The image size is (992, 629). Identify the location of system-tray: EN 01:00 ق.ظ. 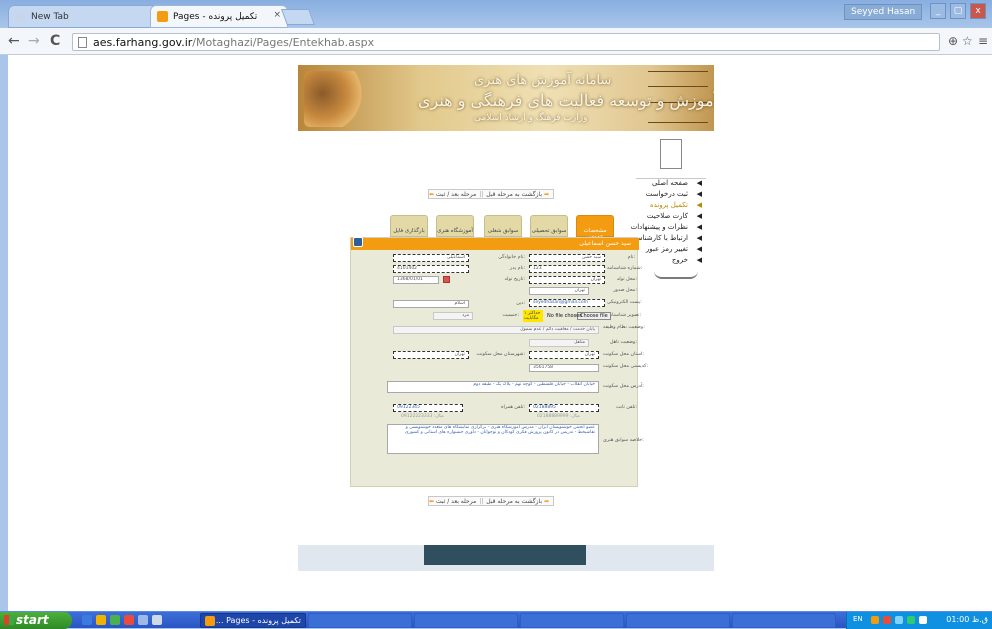
(919, 620).